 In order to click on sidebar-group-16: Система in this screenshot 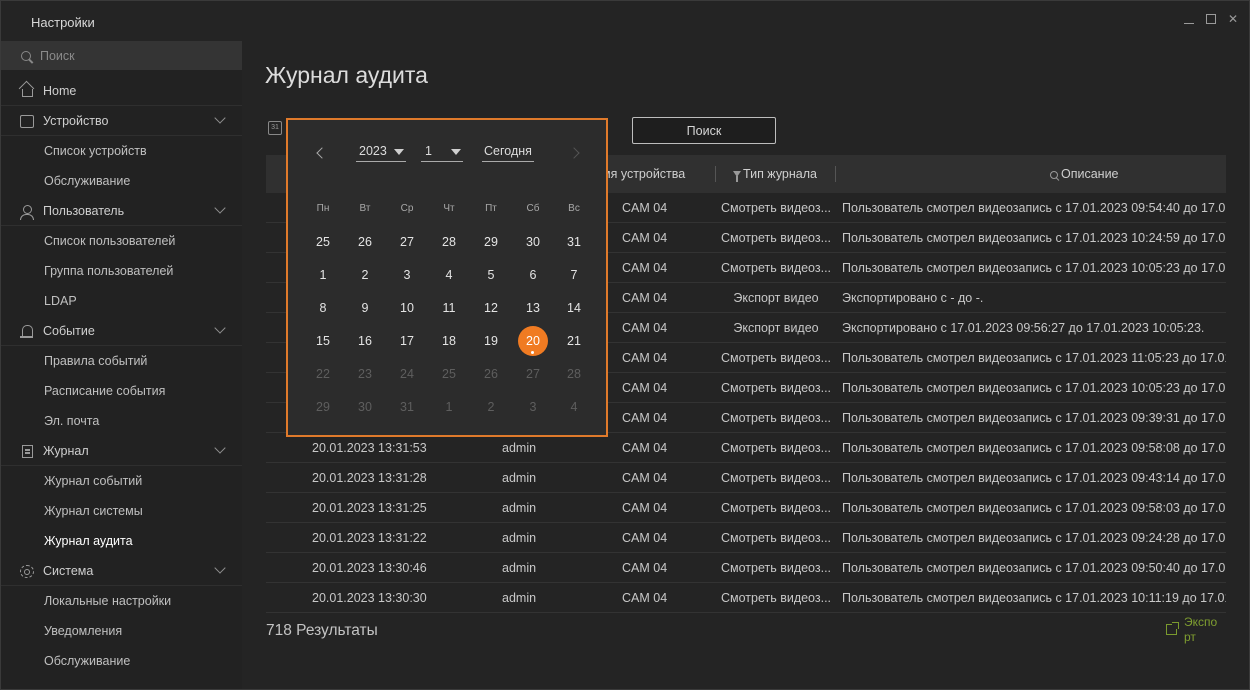, I will do `click(121, 571)`.